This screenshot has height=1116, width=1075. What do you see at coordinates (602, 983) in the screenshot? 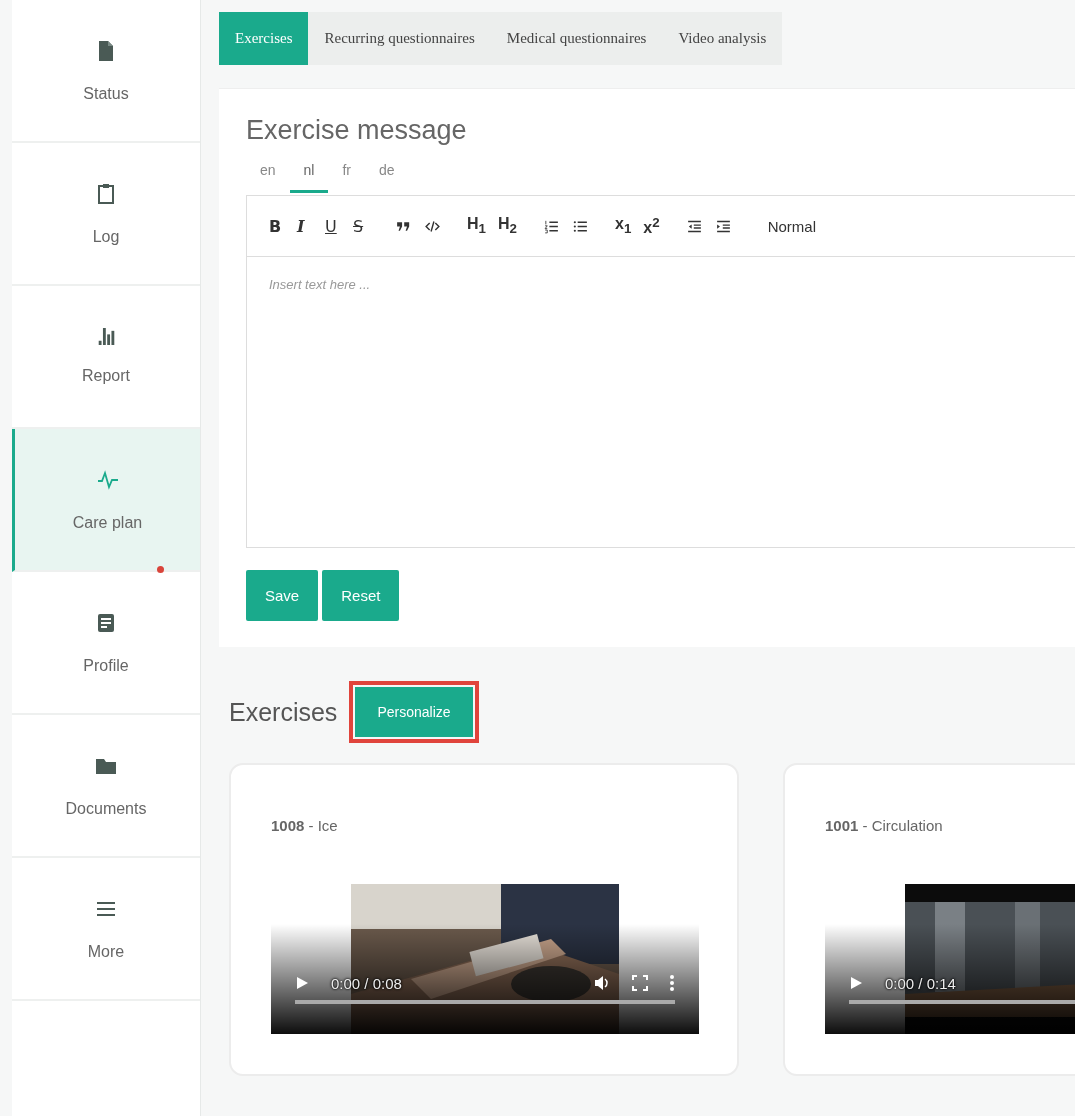
I see `volume-icon` at bounding box center [602, 983].